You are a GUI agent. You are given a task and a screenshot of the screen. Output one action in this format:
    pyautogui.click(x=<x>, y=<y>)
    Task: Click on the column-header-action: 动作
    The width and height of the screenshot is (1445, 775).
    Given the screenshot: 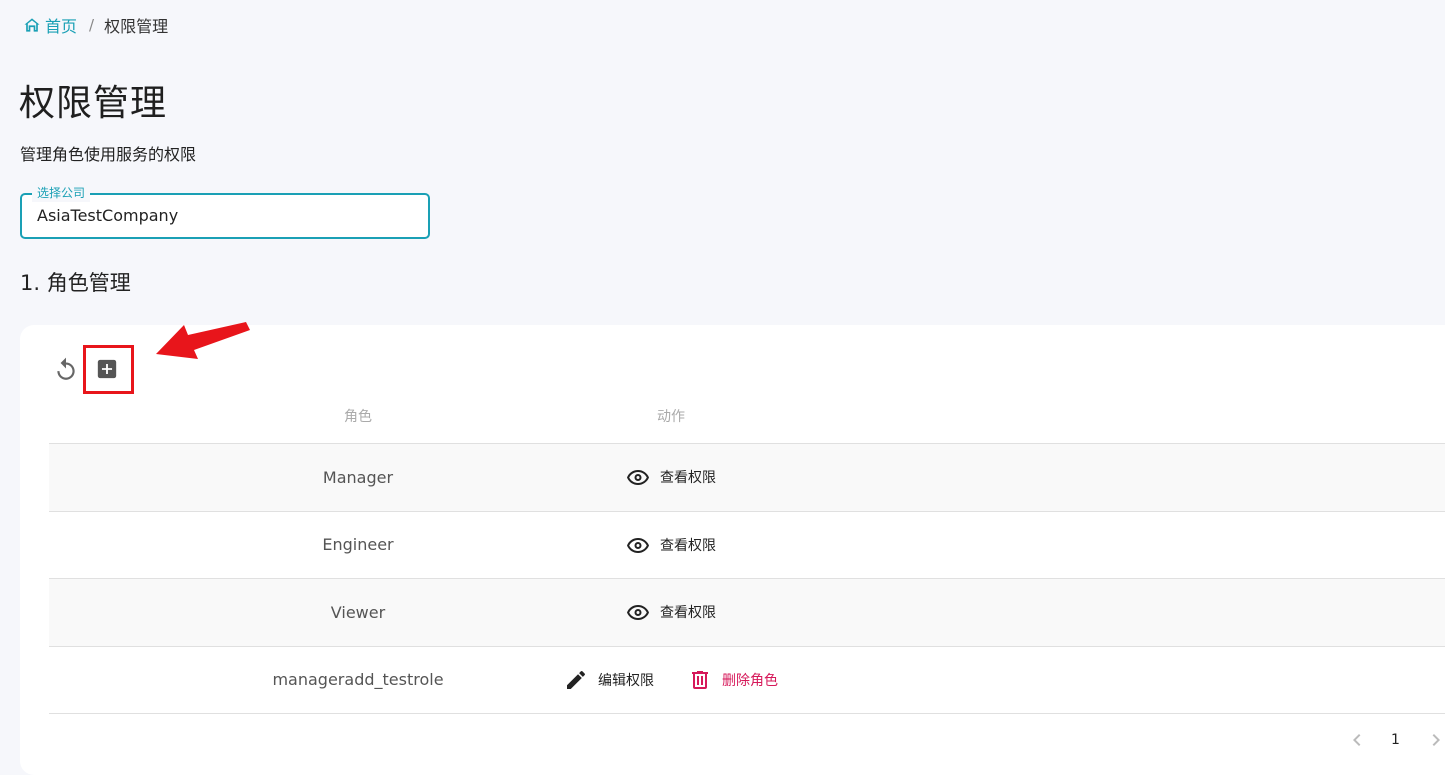 What is the action you would take?
    pyautogui.click(x=671, y=415)
    